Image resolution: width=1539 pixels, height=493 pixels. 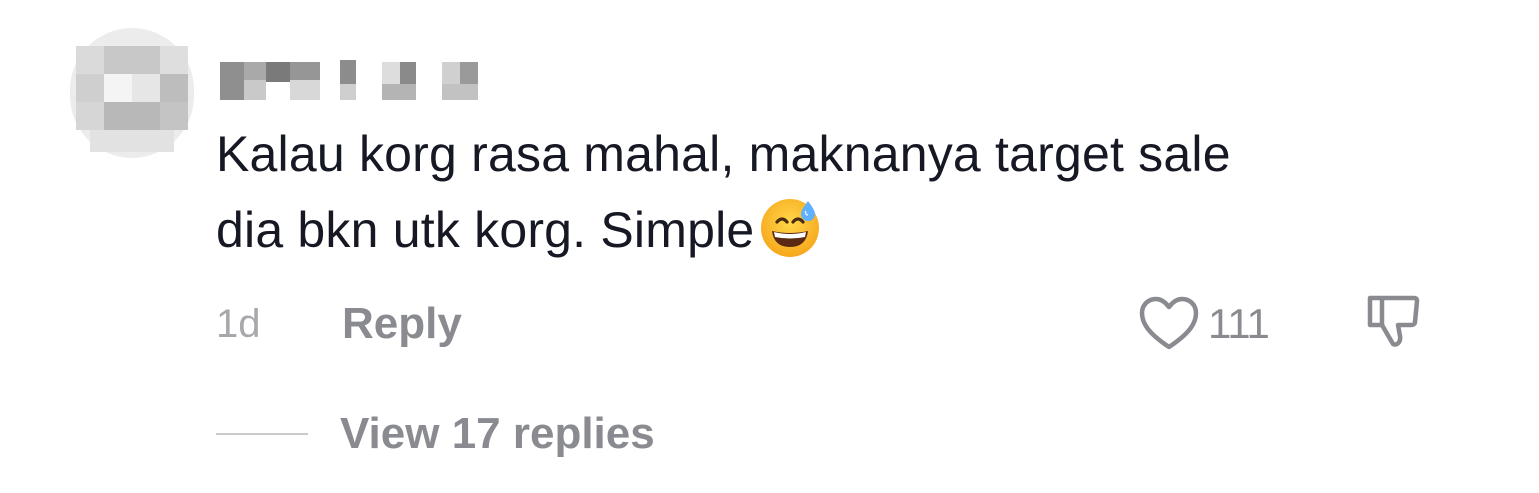 What do you see at coordinates (497, 434) in the screenshot?
I see `view-replies-button: View 17 replies` at bounding box center [497, 434].